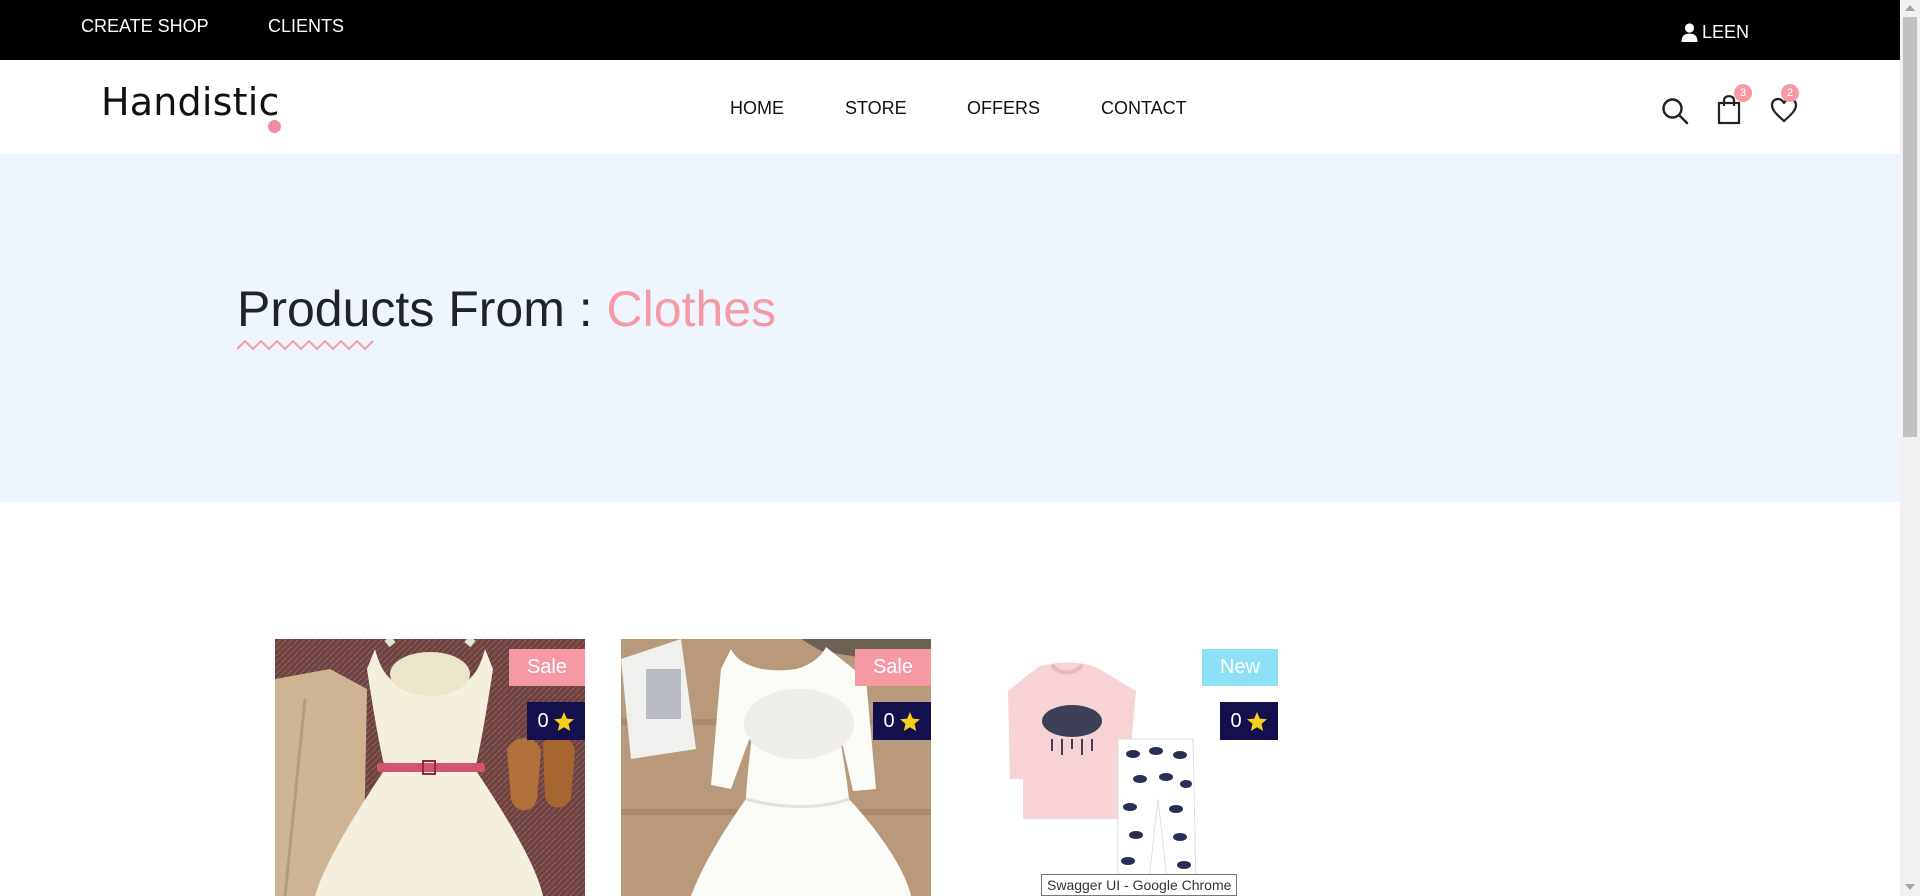  I want to click on main-header: Handistic HOME STORE OFFERS CONTACT 3 2, so click(950, 107).